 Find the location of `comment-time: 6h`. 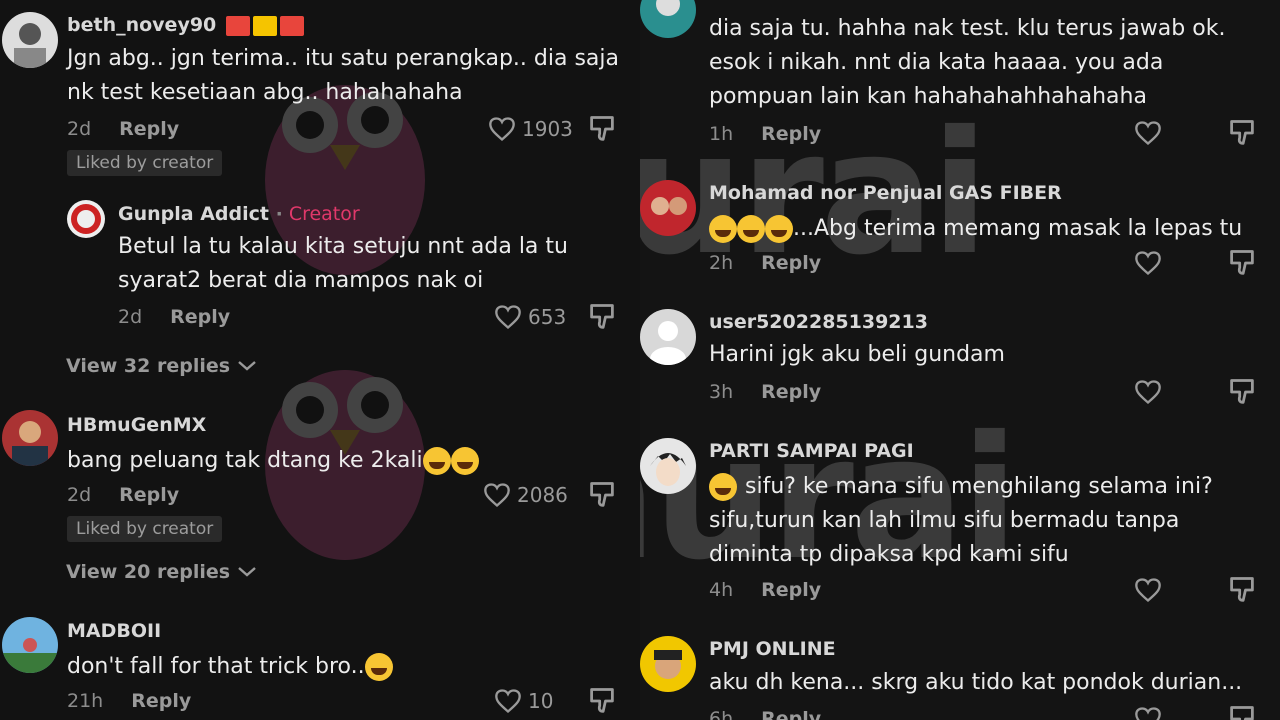

comment-time: 6h is located at coordinates (721, 714).